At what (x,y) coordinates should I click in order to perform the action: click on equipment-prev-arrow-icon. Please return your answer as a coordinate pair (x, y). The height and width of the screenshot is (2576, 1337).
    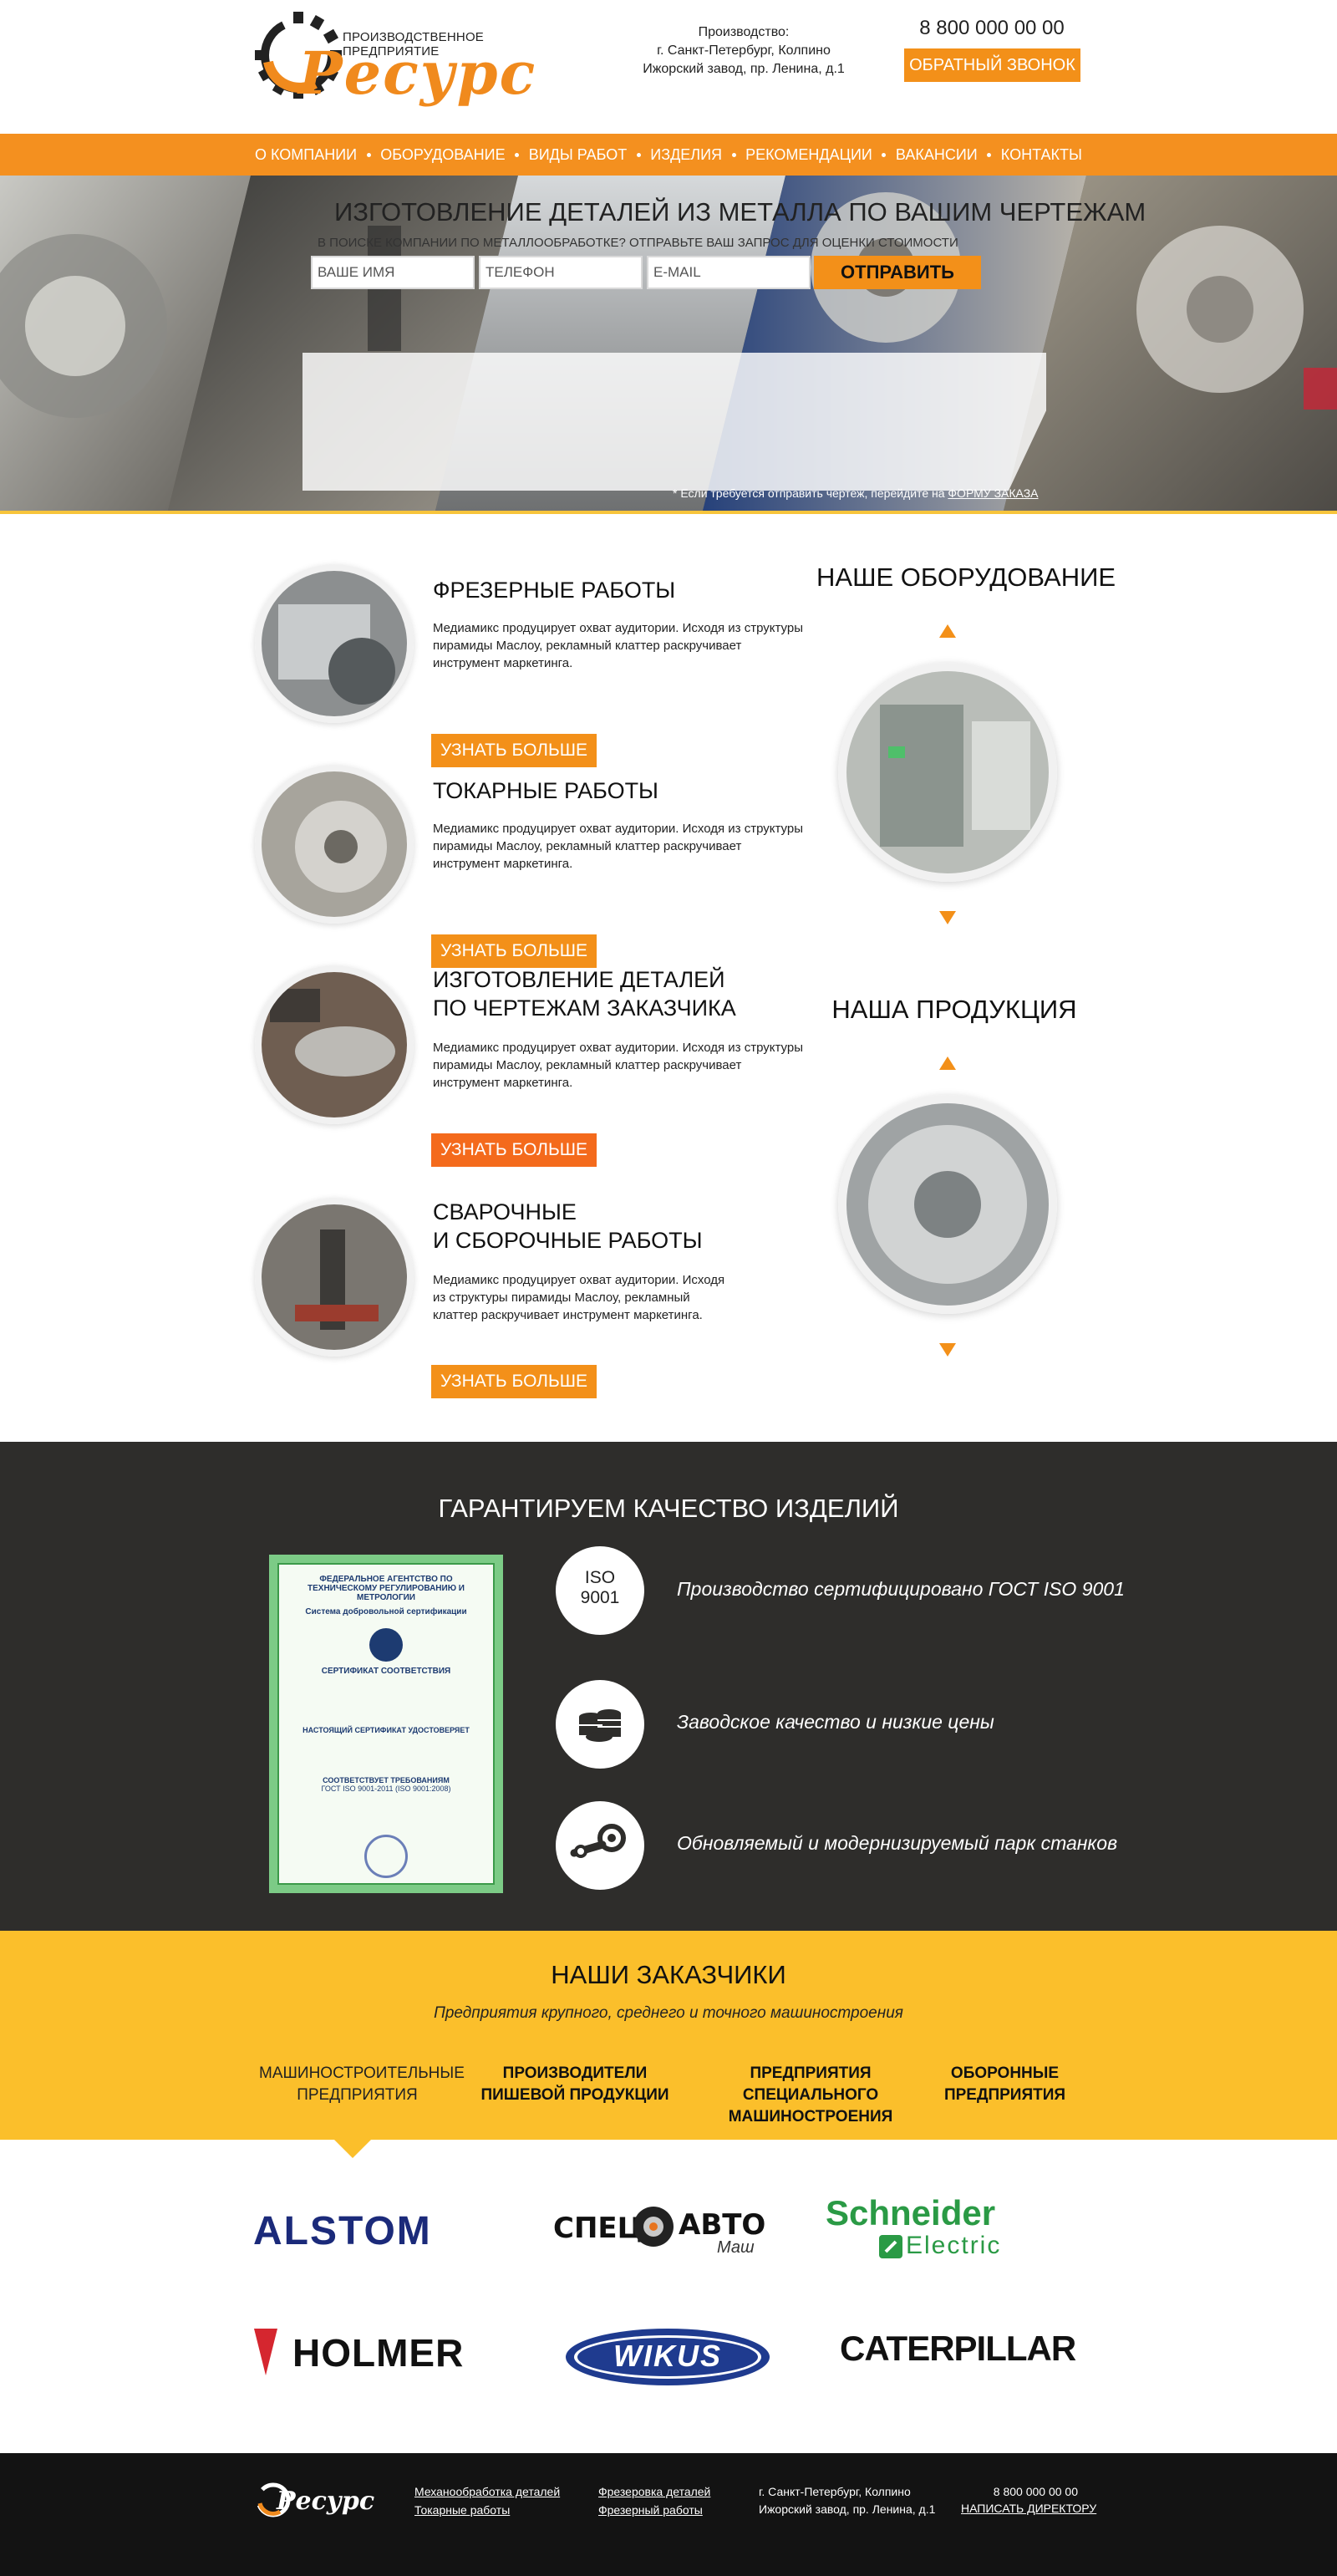
    Looking at the image, I should click on (947, 631).